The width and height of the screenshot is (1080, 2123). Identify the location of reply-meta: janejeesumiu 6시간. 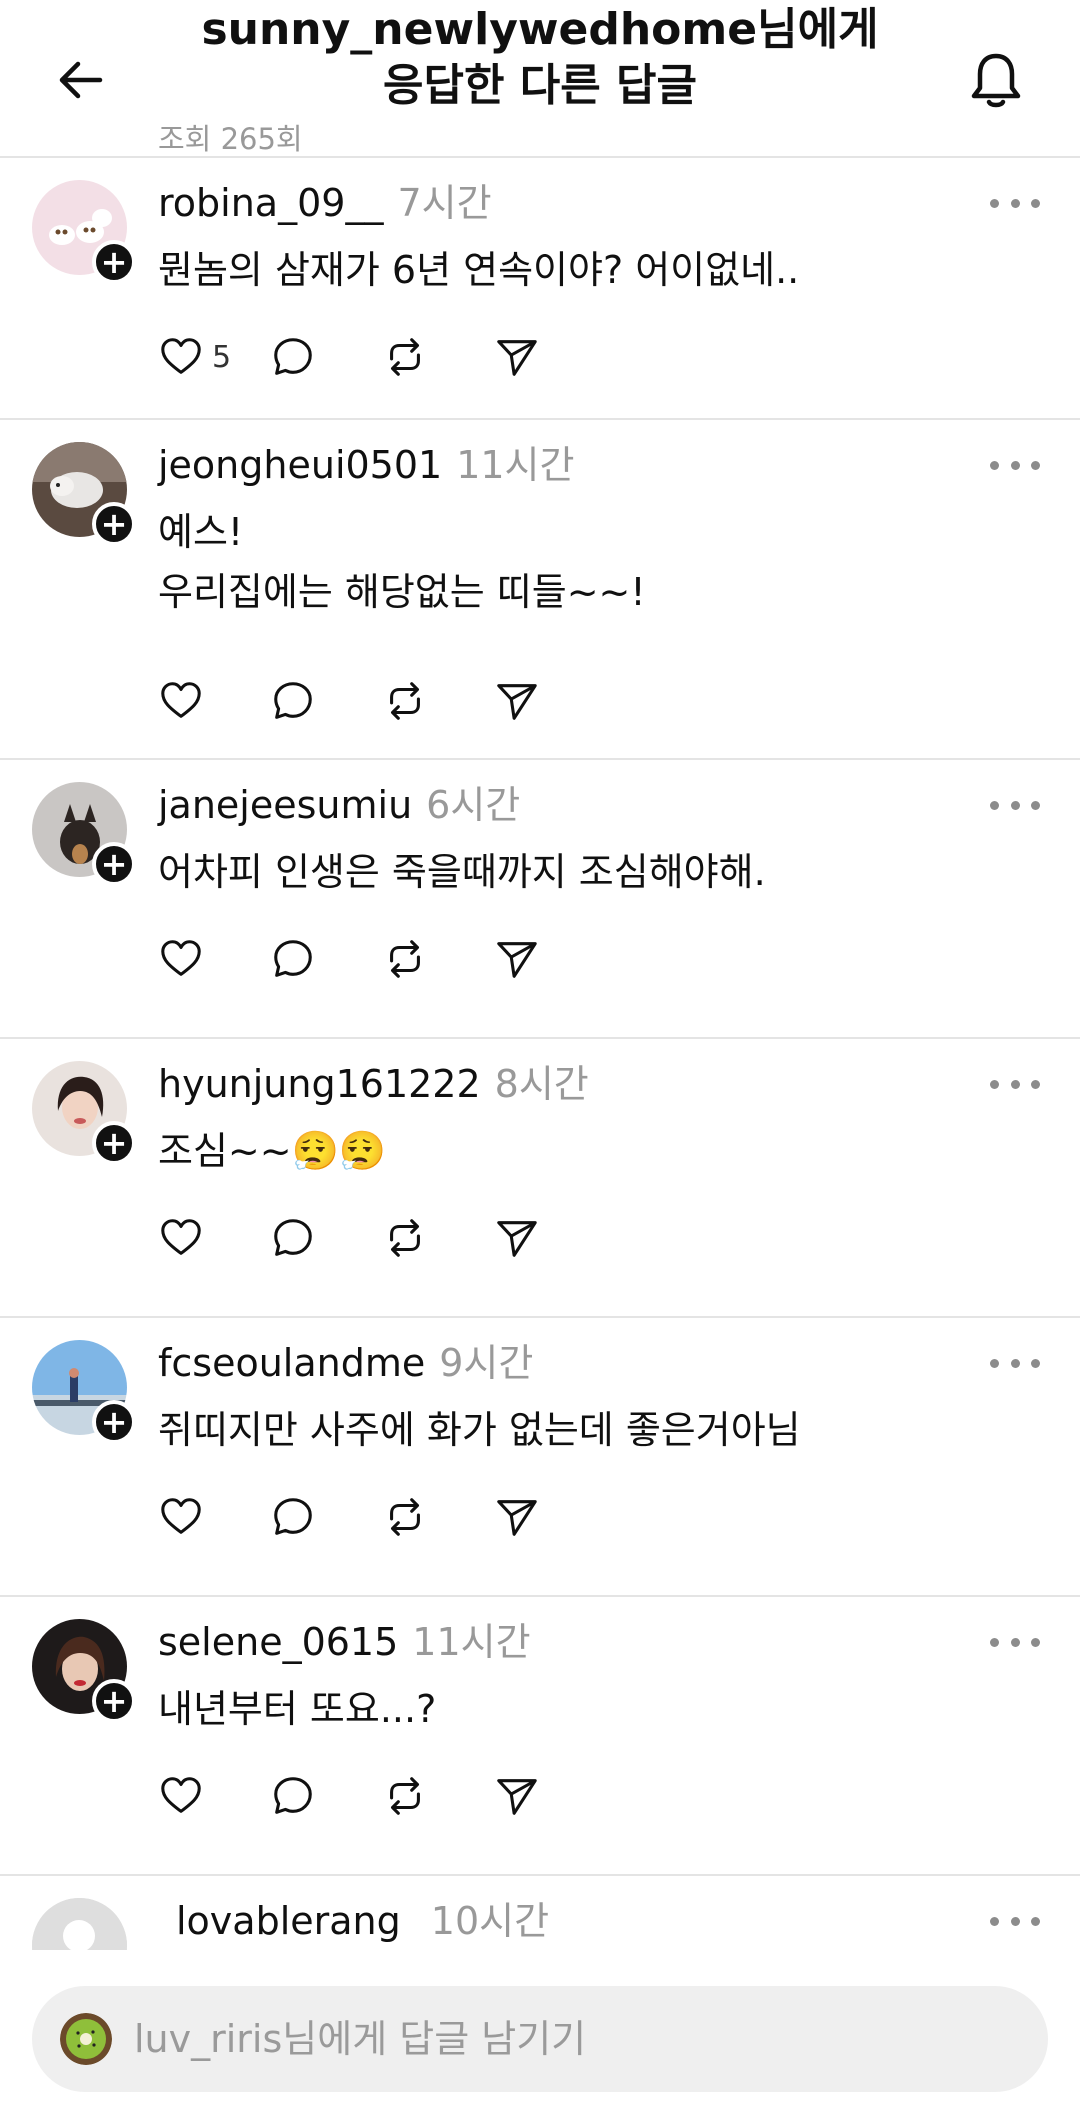
(339, 805).